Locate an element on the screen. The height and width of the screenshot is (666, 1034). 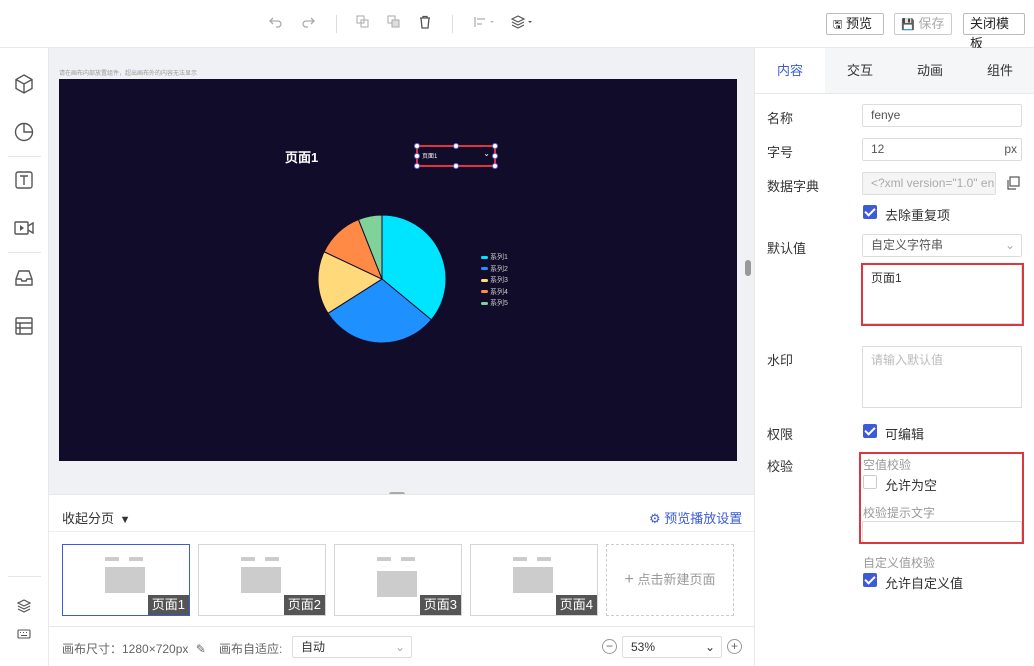
copy-icon is located at coordinates (1013, 183).